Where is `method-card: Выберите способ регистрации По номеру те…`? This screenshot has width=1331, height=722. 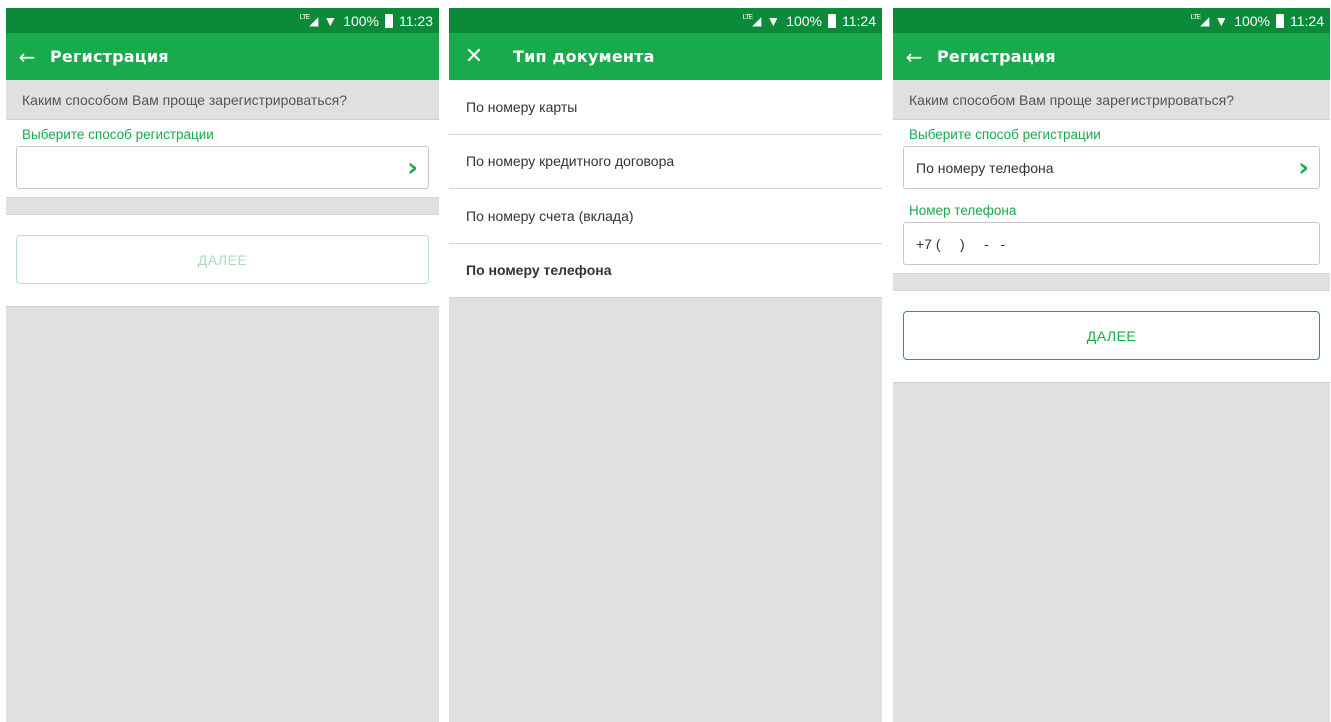
method-card: Выберите способ регистрации По номеру те… is located at coordinates (1111, 196).